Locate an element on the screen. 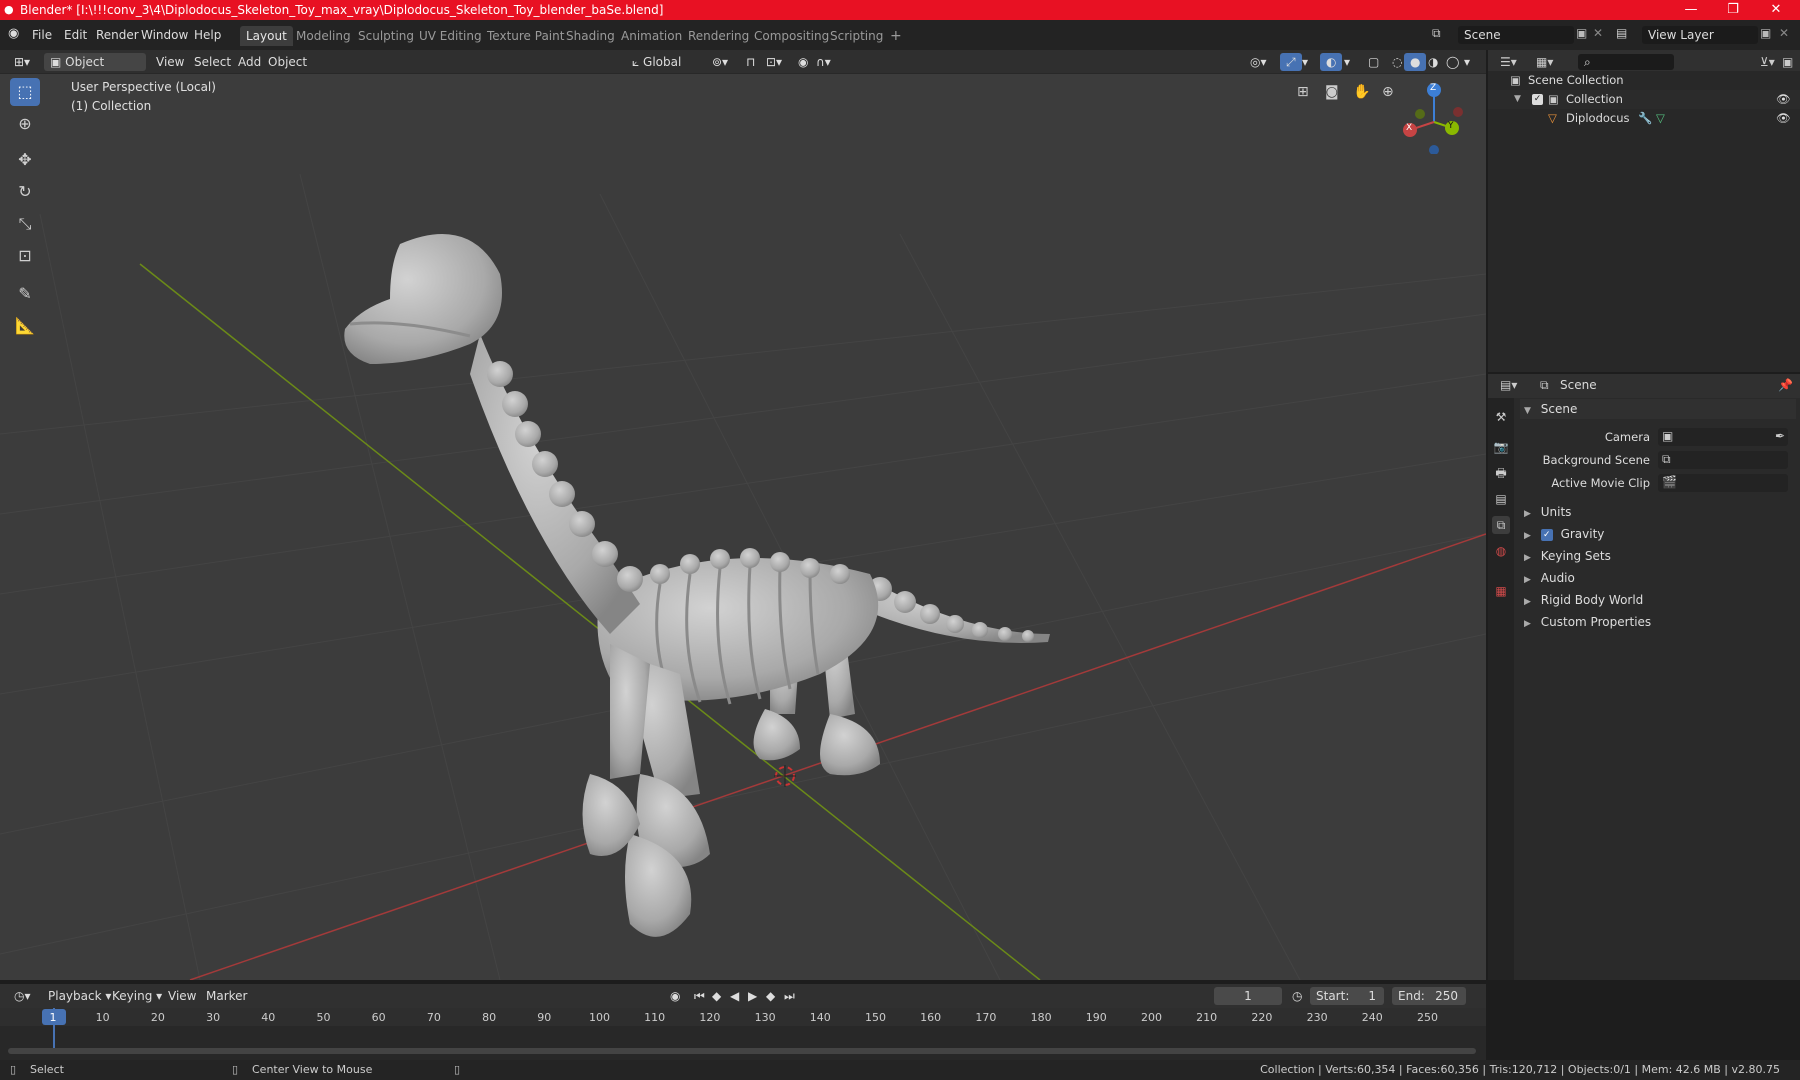  background-scene-field is located at coordinates (1723, 460).